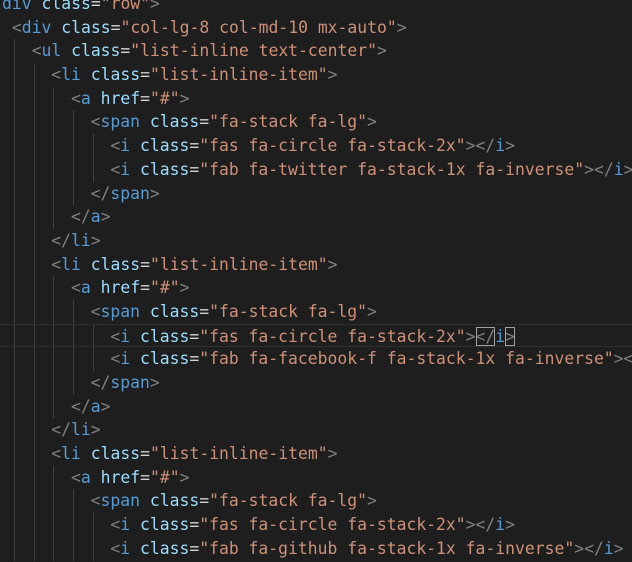  Describe the element at coordinates (316, 28) in the screenshot. I see `code-line: <div class="col-lg-8 col-md-10 mx-auto">` at that location.